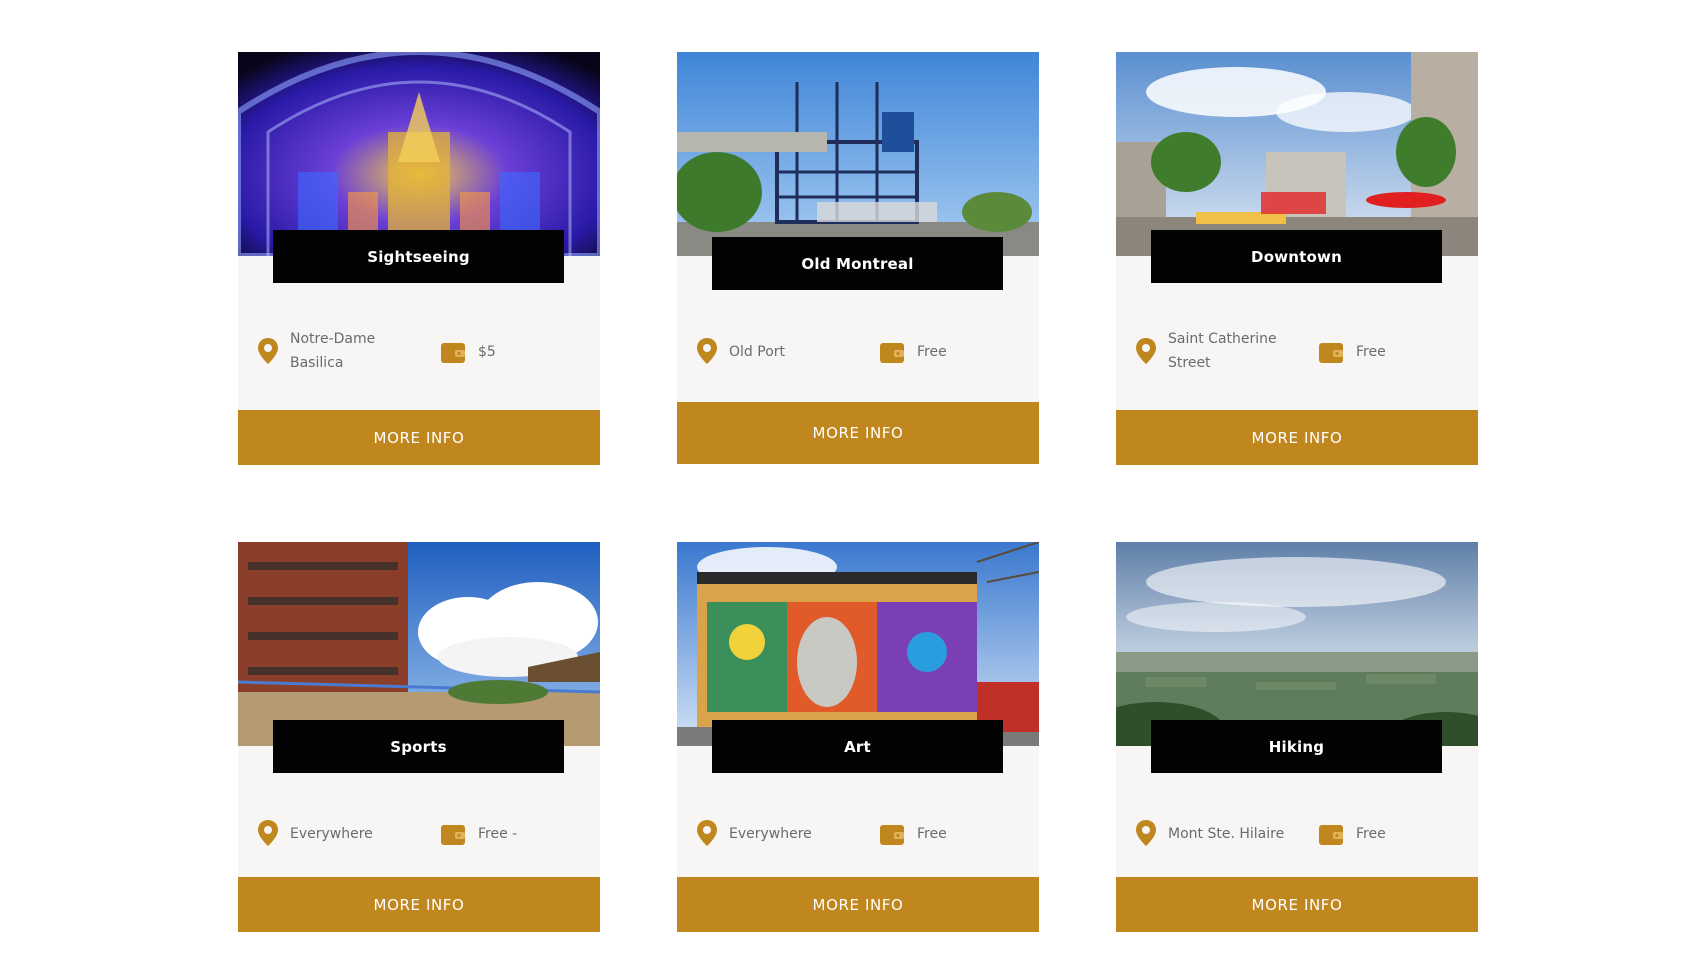 The image size is (1698, 955). I want to click on activity-card-hiking: Hiking Mont Ste. Hilaire Free MORE INFO, so click(1297, 737).